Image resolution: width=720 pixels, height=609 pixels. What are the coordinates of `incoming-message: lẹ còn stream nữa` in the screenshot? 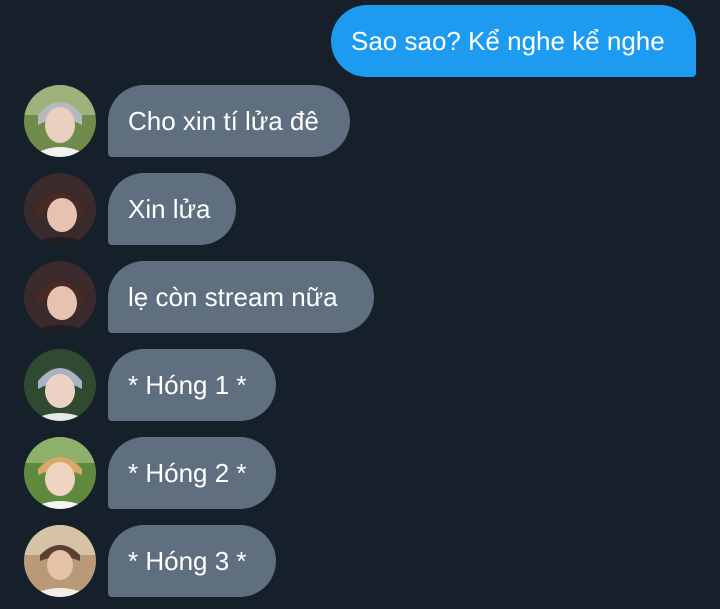 It's located at (241, 297).